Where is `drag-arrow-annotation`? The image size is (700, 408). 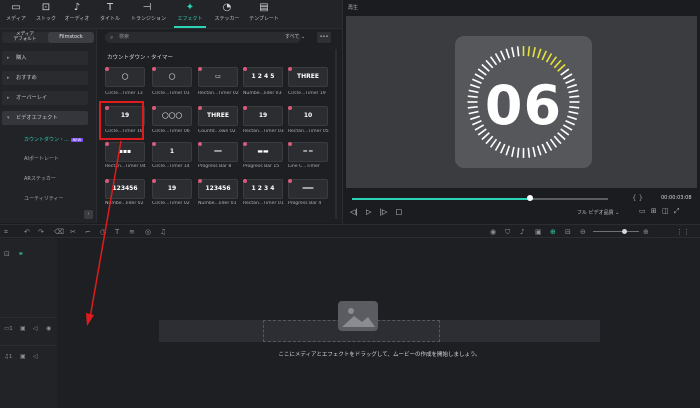 drag-arrow-annotation is located at coordinates (104, 233).